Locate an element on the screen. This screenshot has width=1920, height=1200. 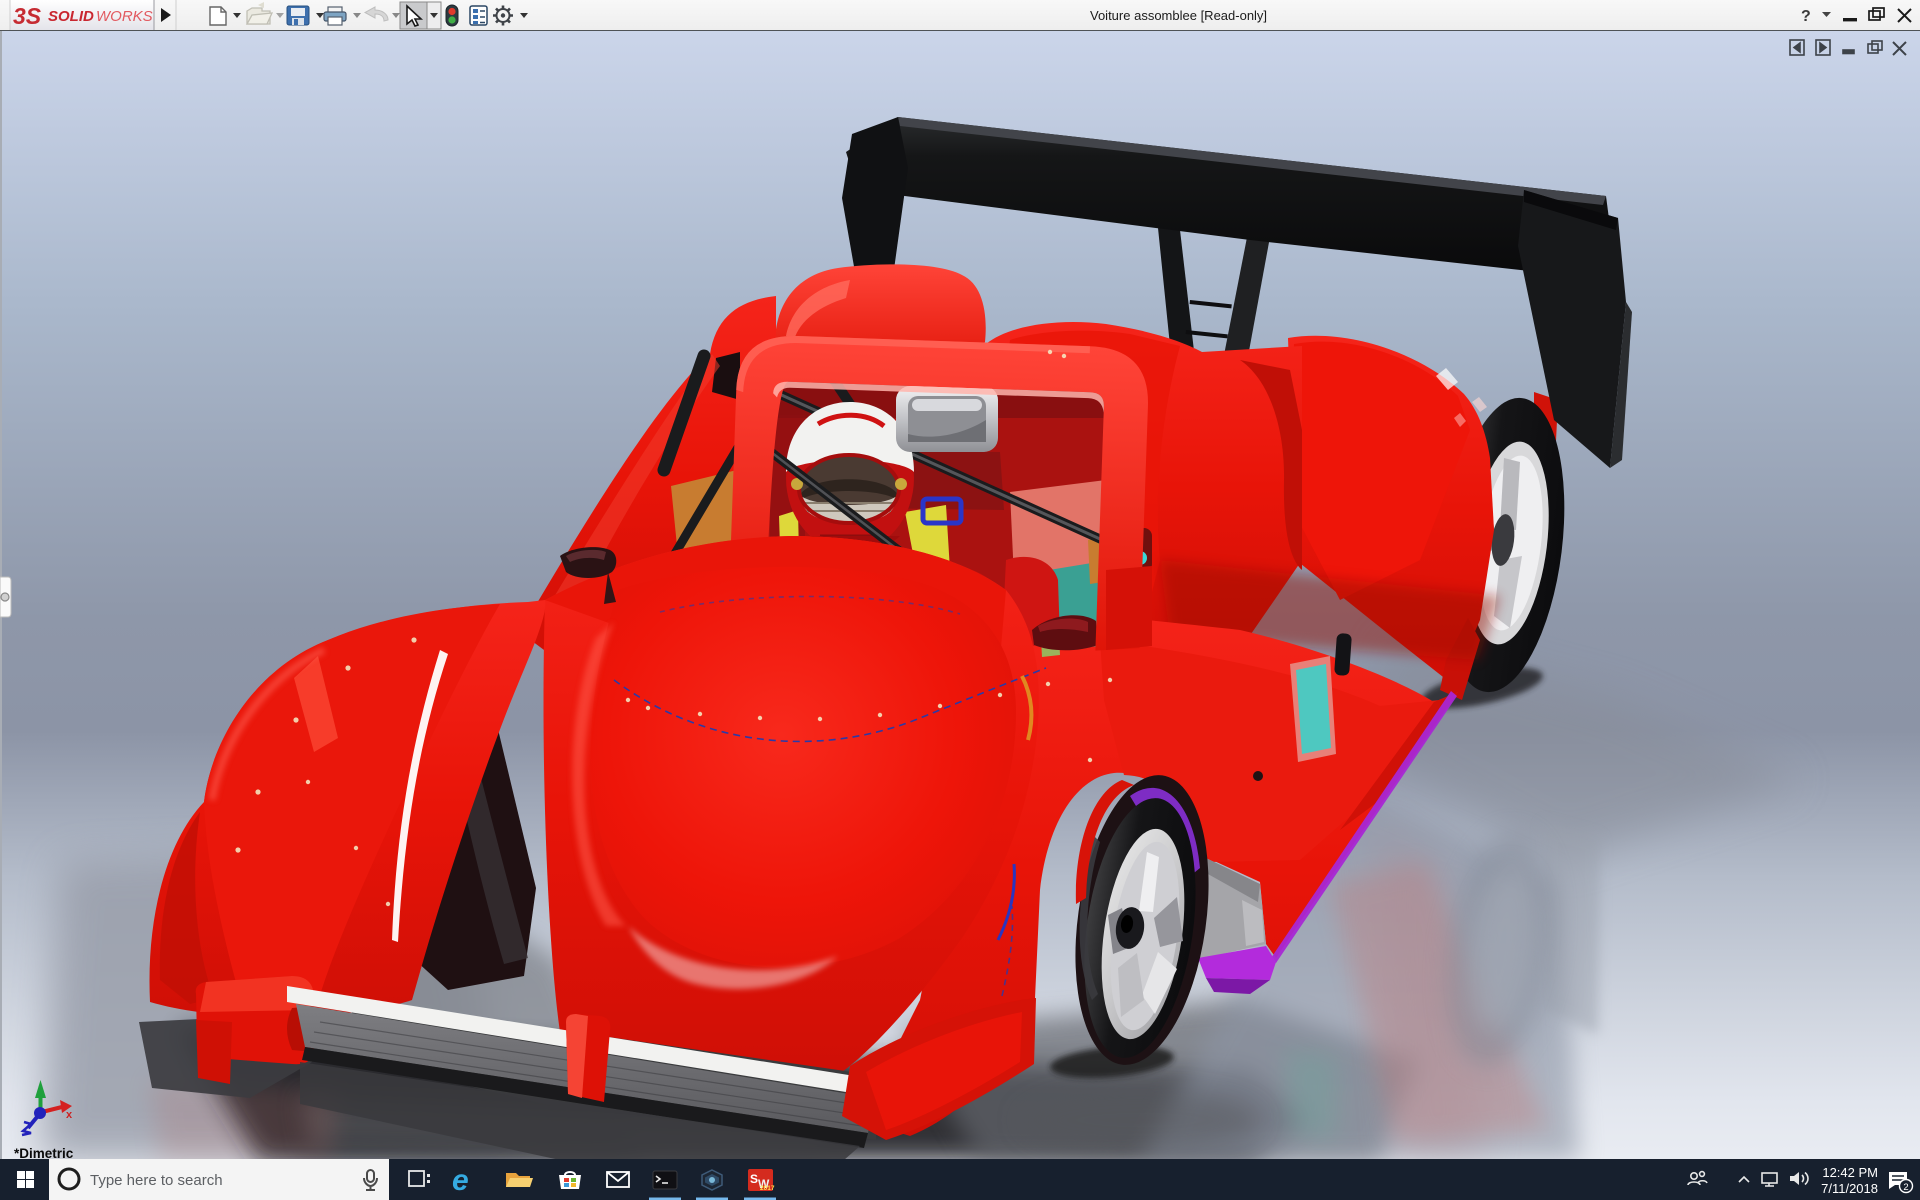
svg-text: S is located at coordinates (754, 1179).